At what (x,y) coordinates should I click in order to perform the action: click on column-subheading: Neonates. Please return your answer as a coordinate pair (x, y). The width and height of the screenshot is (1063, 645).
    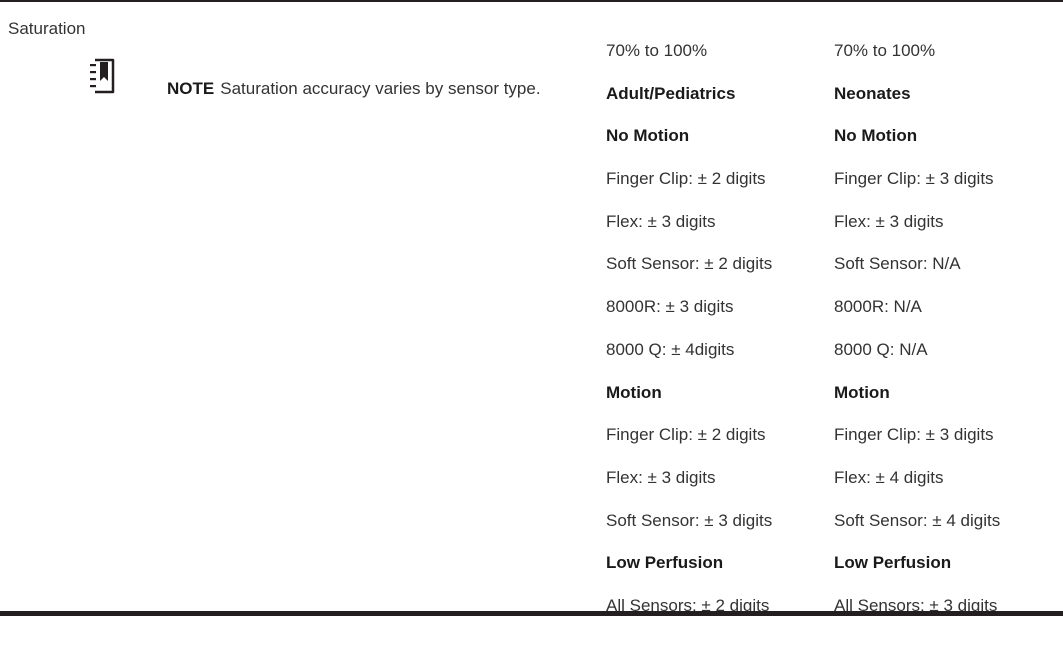
    Looking at the image, I should click on (872, 93).